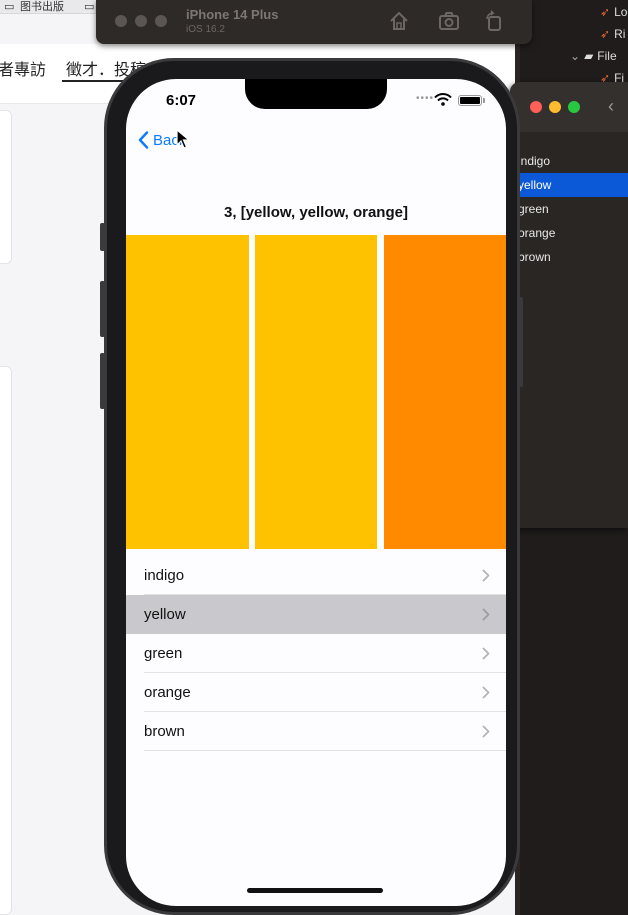 The height and width of the screenshot is (915, 628). Describe the element at coordinates (316, 212) in the screenshot. I see `selection-title: 3, [yellow, yellow, orange]` at that location.